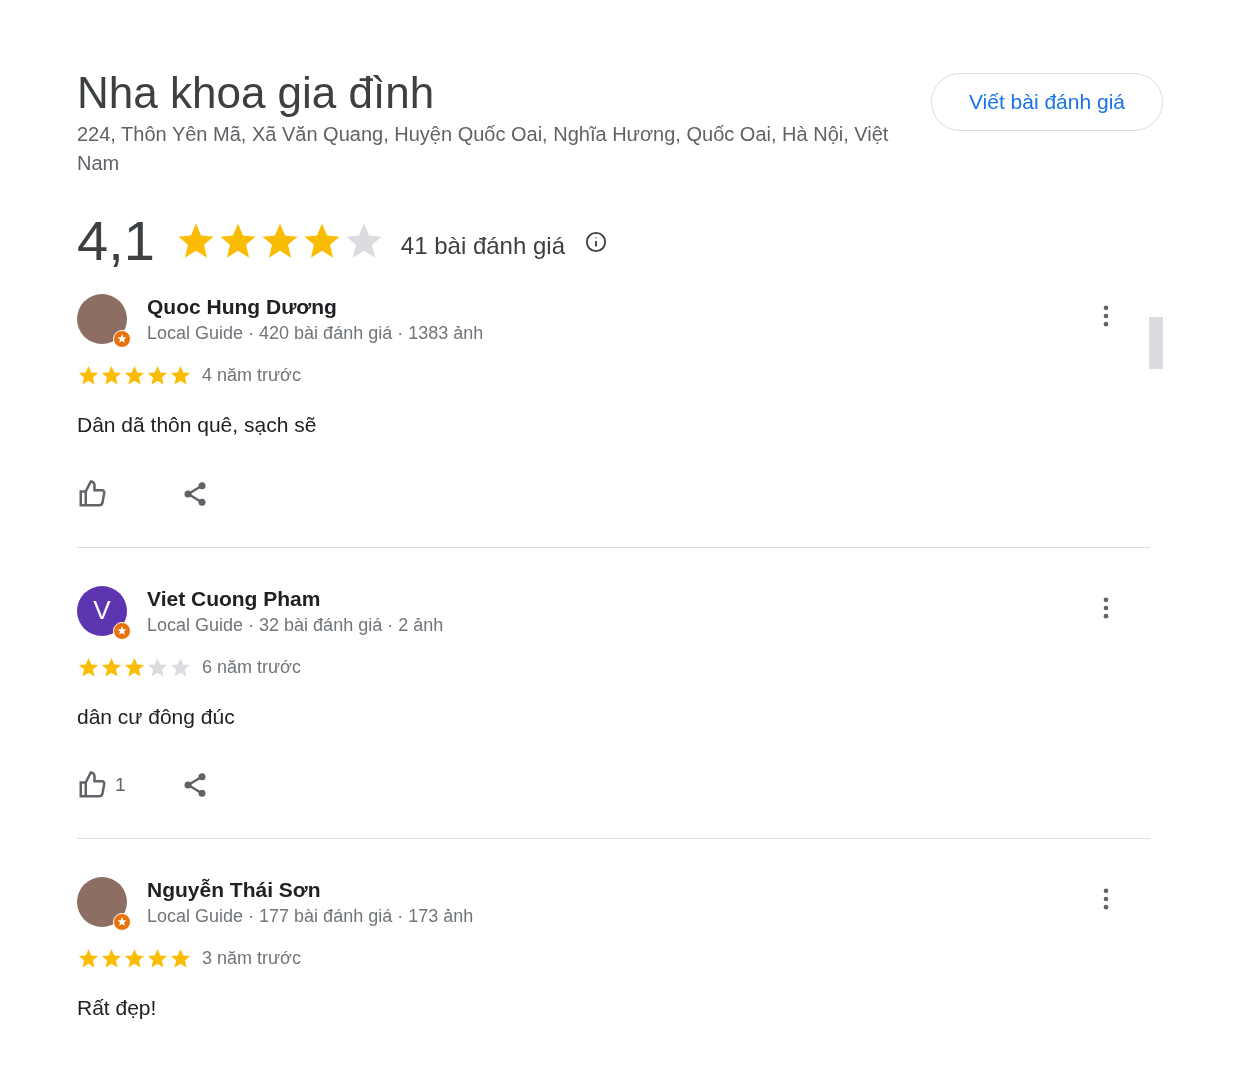 The image size is (1243, 1070). Describe the element at coordinates (156, 716) in the screenshot. I see `review-text: dân cư đông đúc` at that location.